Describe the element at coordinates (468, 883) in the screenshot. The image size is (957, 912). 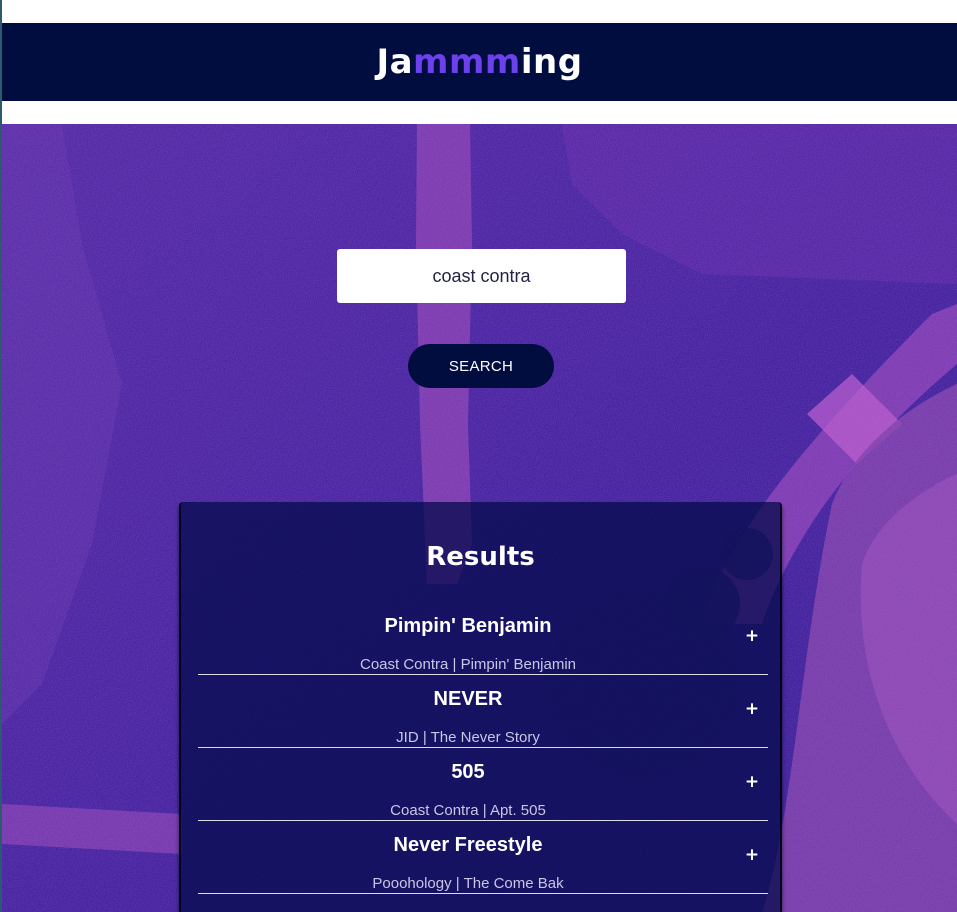
I see `track-artist-album: Pooohology | The Come Bak` at that location.